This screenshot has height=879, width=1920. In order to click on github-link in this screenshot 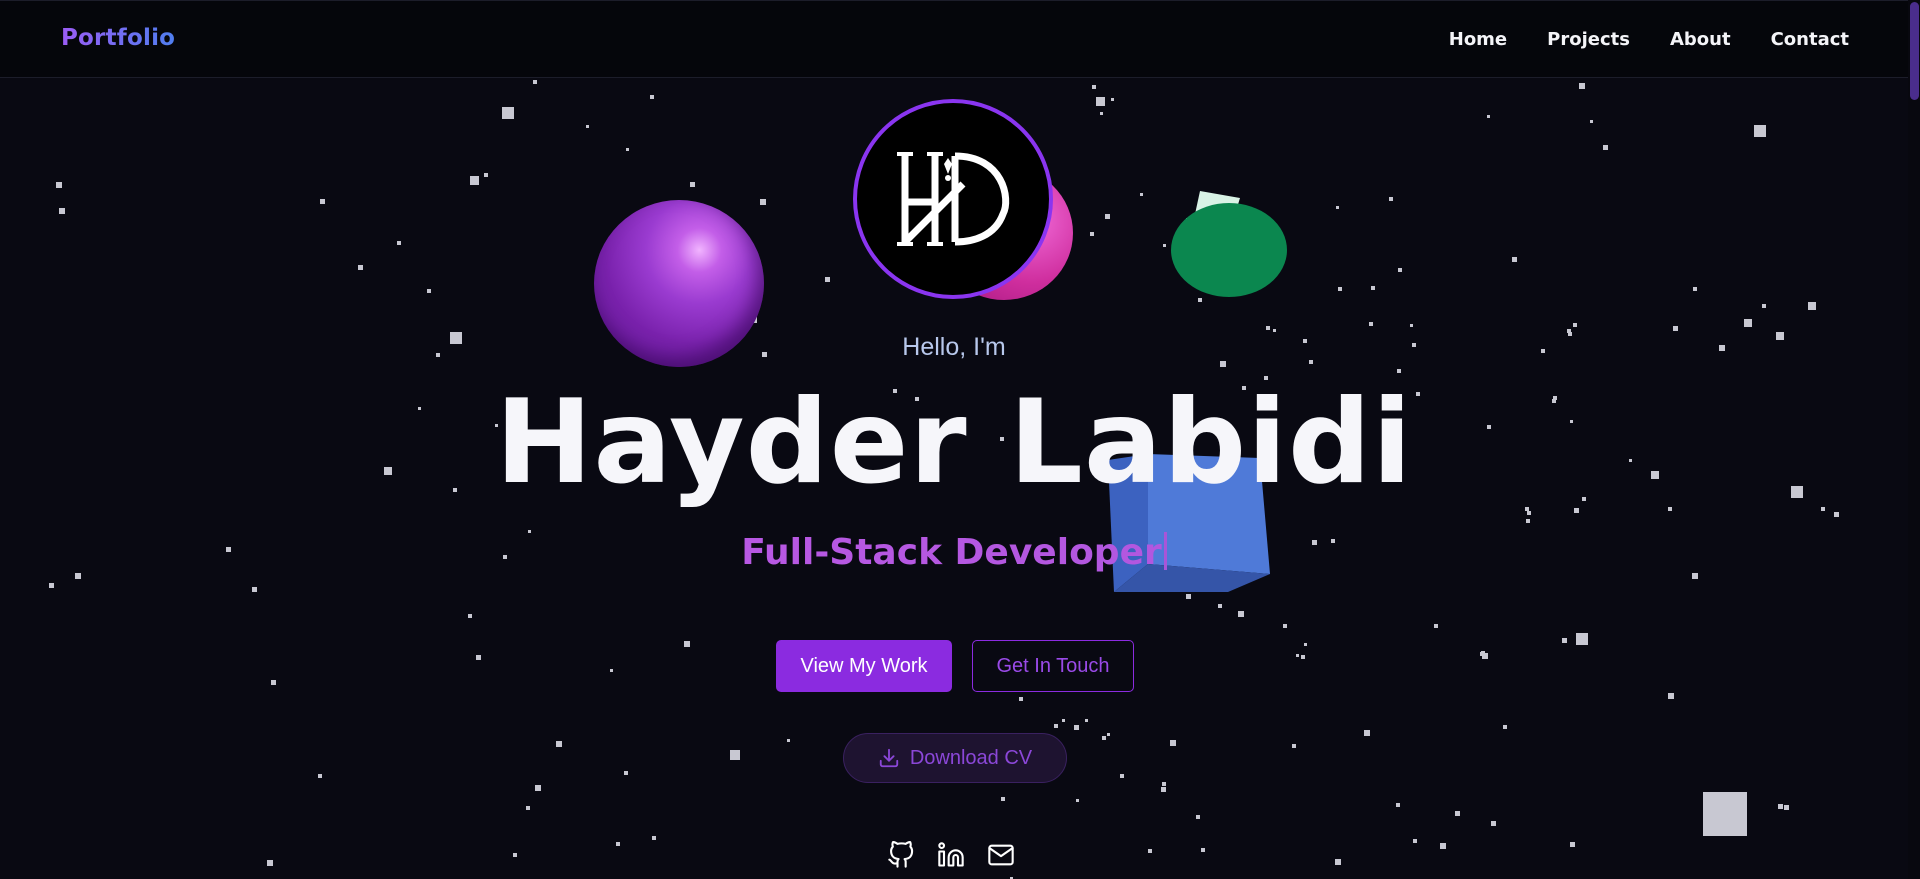, I will do `click(901, 855)`.